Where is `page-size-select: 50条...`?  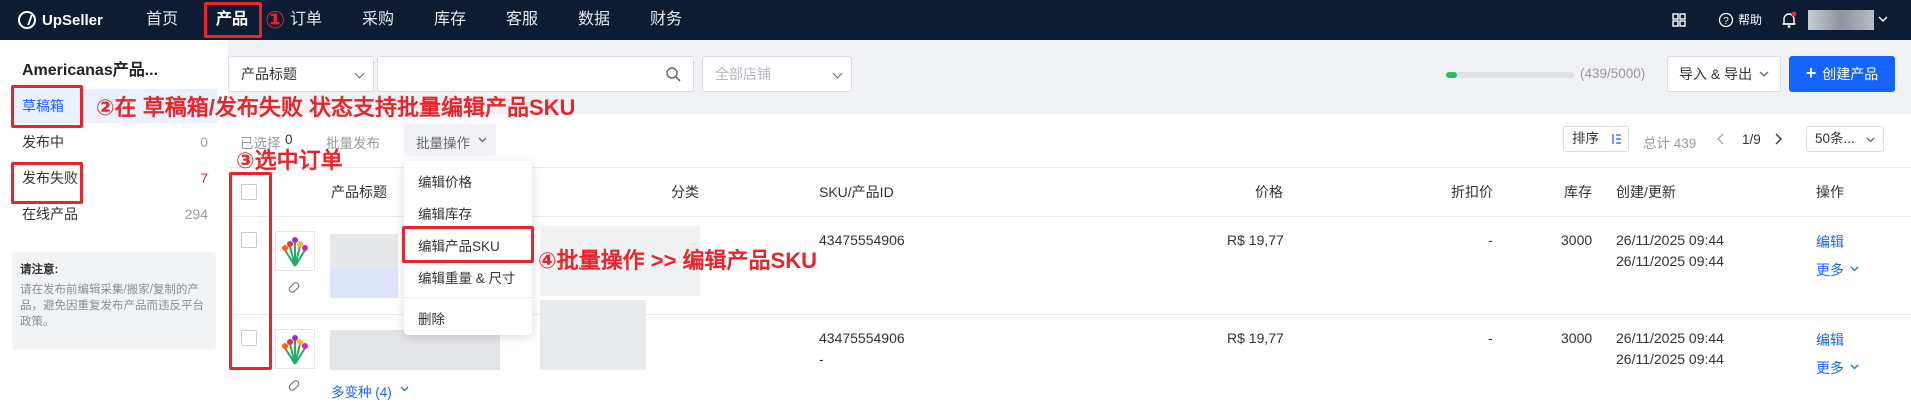
page-size-select: 50条... is located at coordinates (1845, 139).